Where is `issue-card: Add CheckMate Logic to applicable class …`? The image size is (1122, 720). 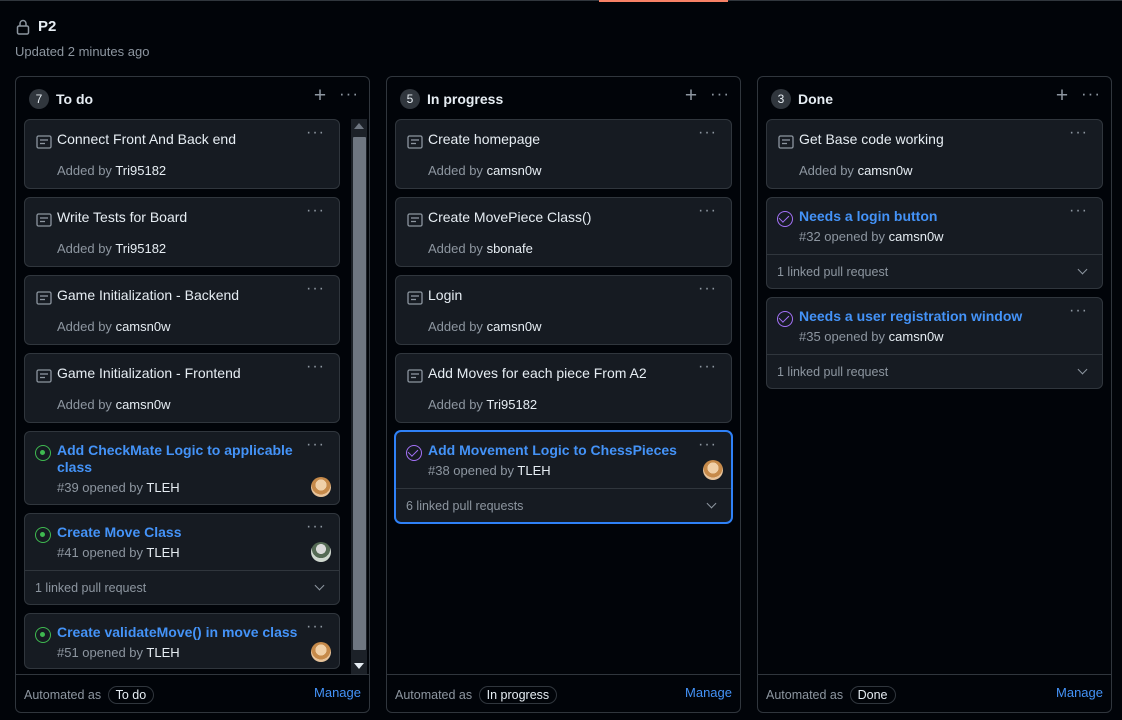
issue-card: Add CheckMate Logic to applicable class … is located at coordinates (182, 468).